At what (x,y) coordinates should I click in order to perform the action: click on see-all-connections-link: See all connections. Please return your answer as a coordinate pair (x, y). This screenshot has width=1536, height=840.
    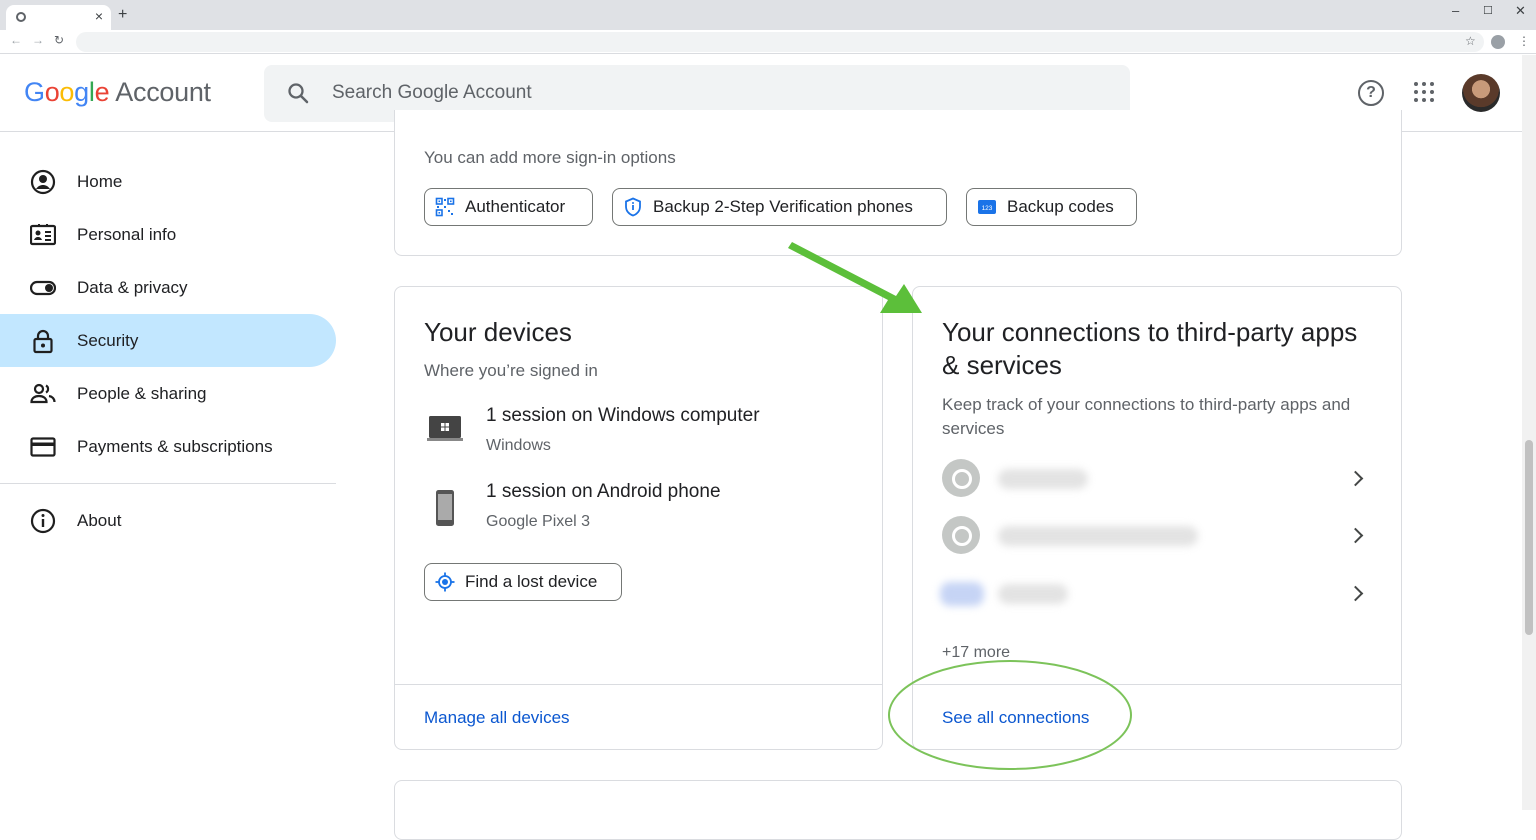
    Looking at the image, I should click on (1015, 718).